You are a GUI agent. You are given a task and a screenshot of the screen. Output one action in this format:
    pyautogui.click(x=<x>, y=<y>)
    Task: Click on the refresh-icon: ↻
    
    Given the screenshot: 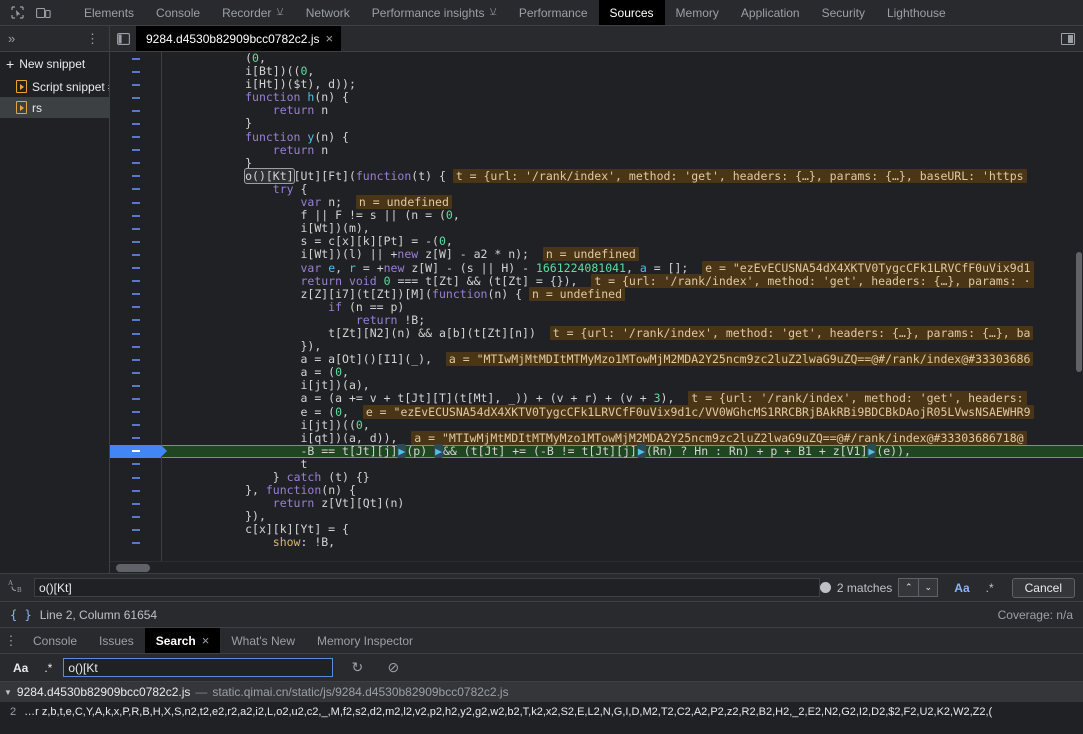 What is the action you would take?
    pyautogui.click(x=357, y=668)
    